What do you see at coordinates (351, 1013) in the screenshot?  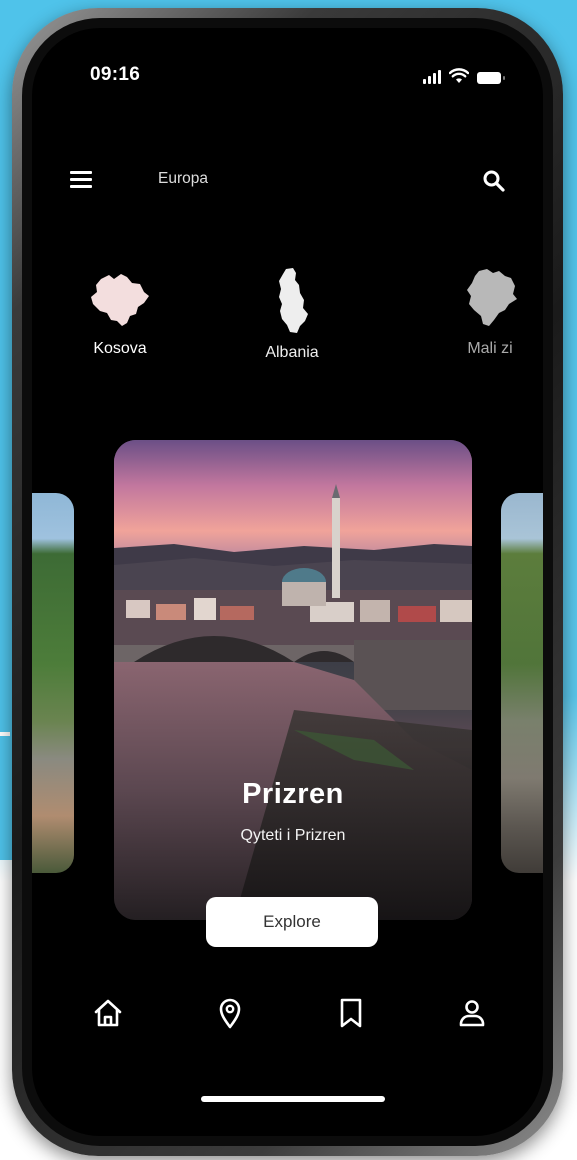 I see `bookmark-icon` at bounding box center [351, 1013].